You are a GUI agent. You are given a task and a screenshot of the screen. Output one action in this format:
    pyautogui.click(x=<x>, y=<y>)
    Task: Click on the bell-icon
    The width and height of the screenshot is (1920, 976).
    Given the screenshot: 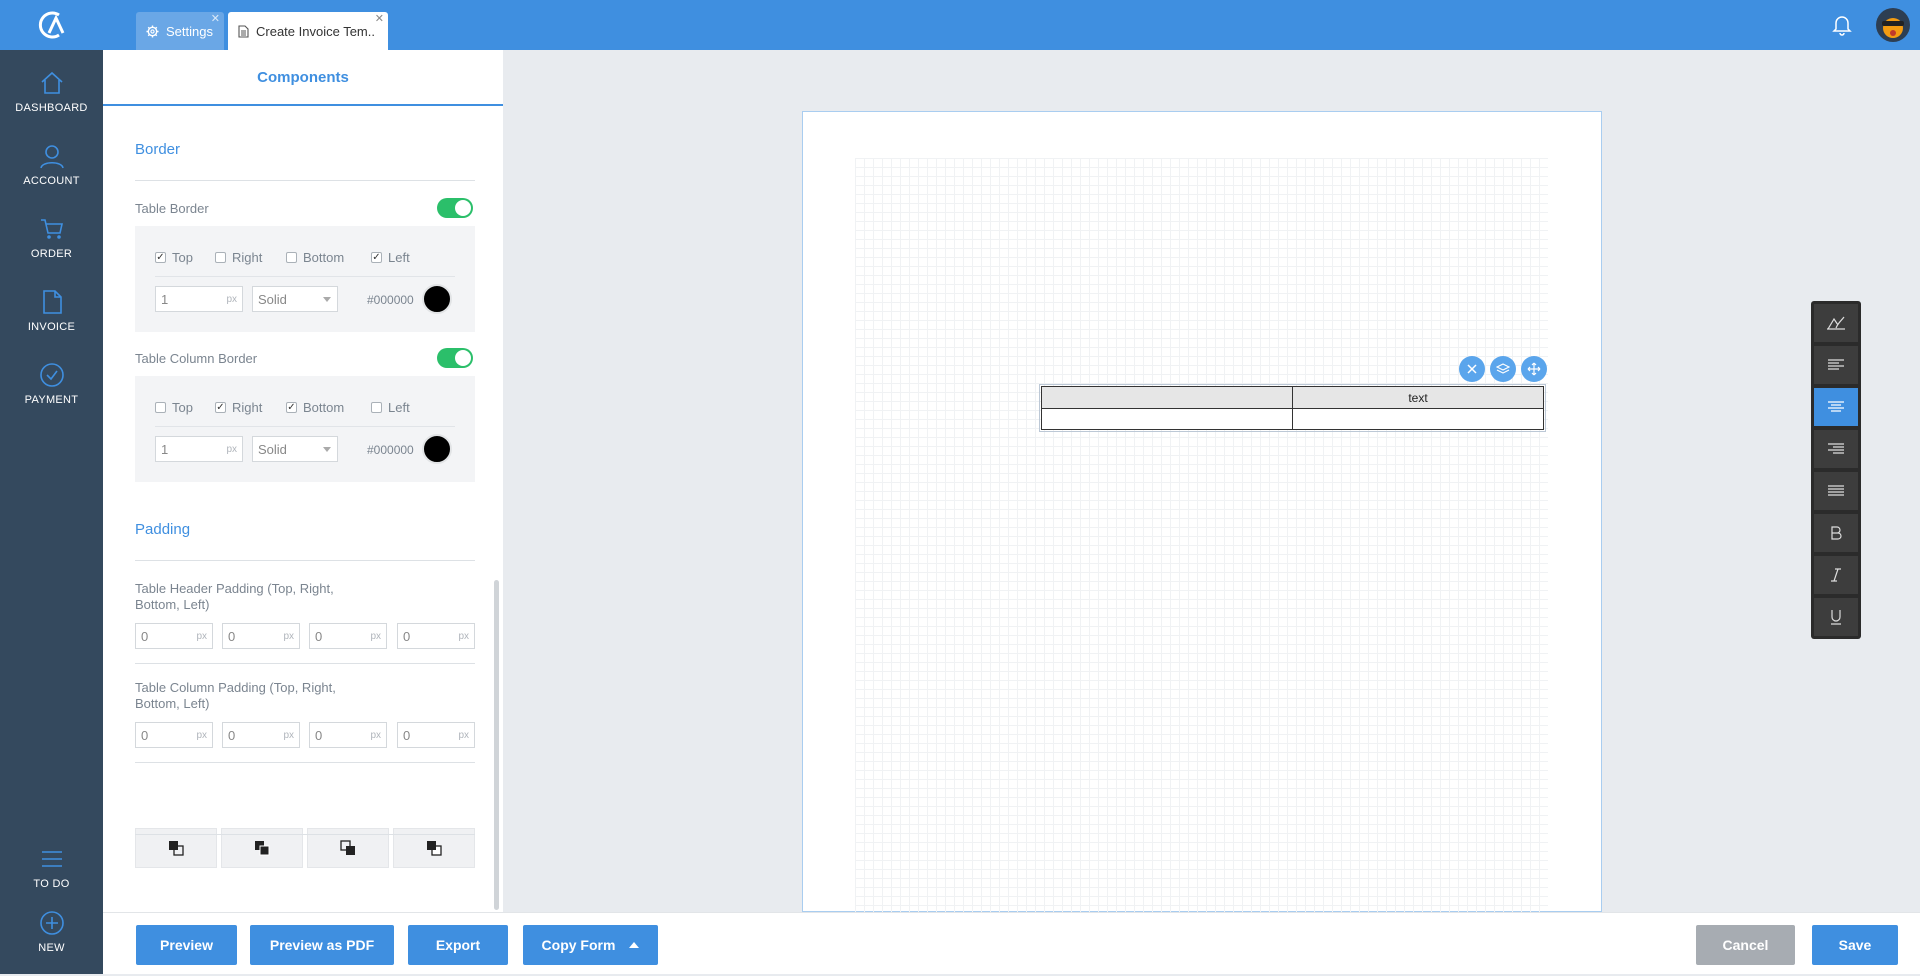 What is the action you would take?
    pyautogui.click(x=1842, y=27)
    